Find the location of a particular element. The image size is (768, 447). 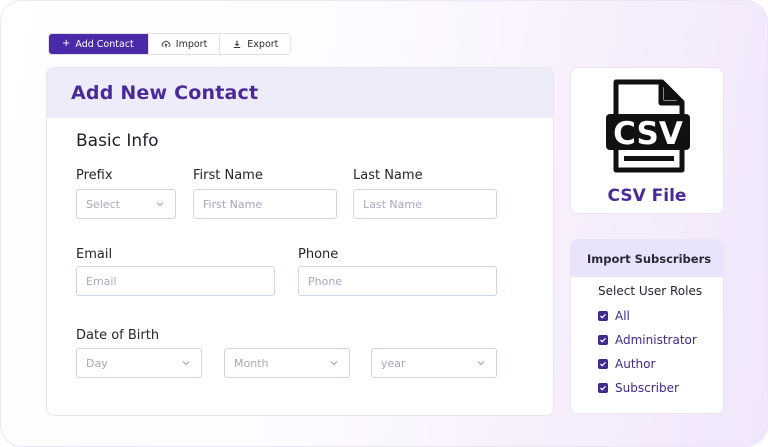

prefix-label: Prefix is located at coordinates (94, 175).